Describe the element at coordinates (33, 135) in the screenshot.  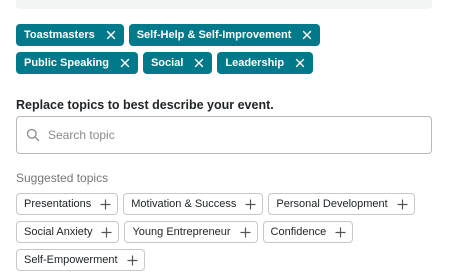
I see `search-icon` at that location.